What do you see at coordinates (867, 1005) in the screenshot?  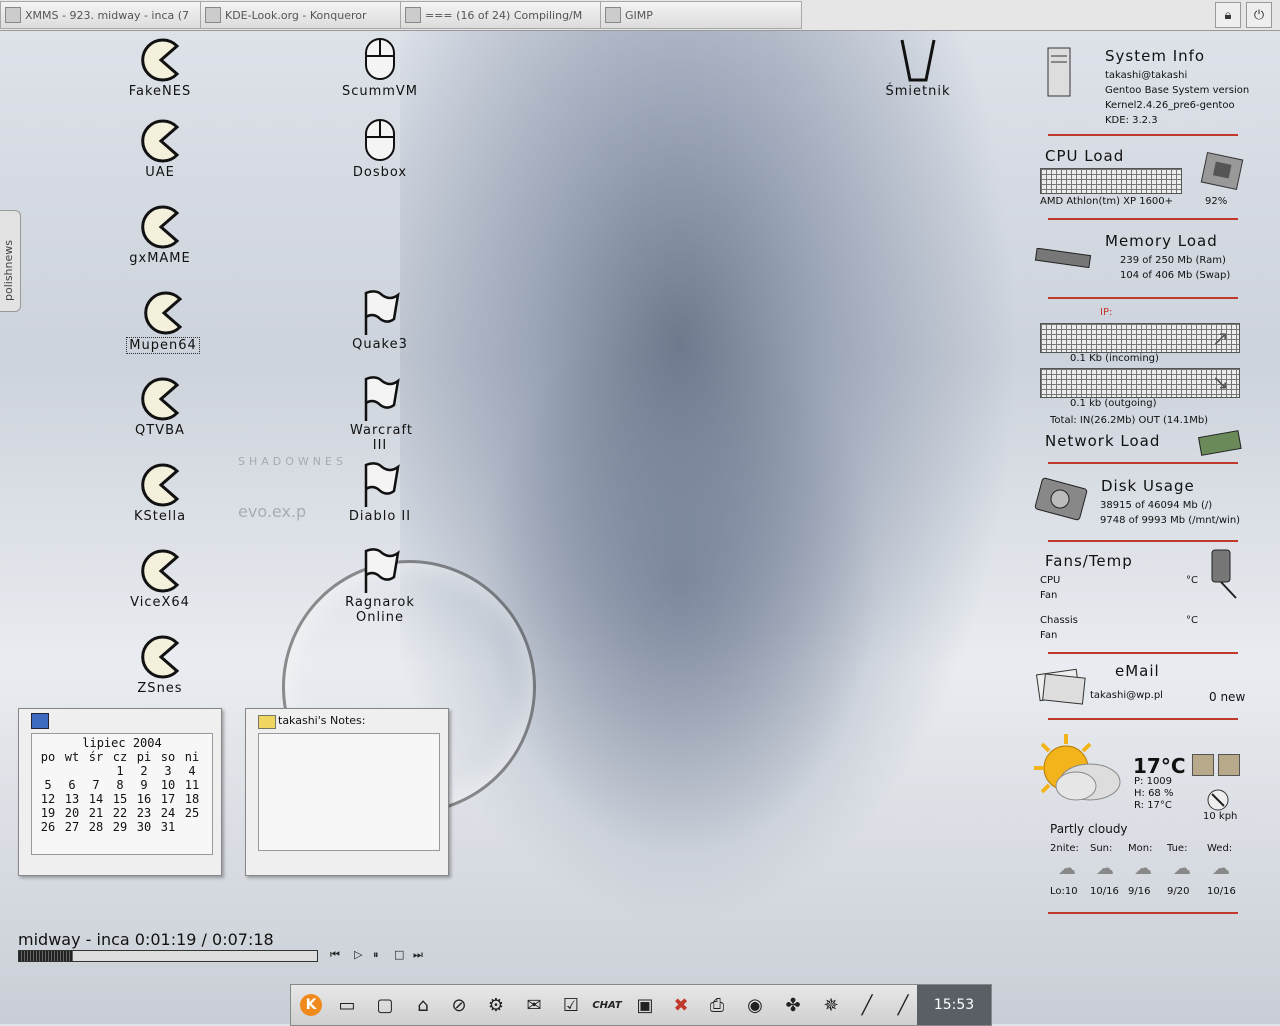 I see `pen-button: ╱` at bounding box center [867, 1005].